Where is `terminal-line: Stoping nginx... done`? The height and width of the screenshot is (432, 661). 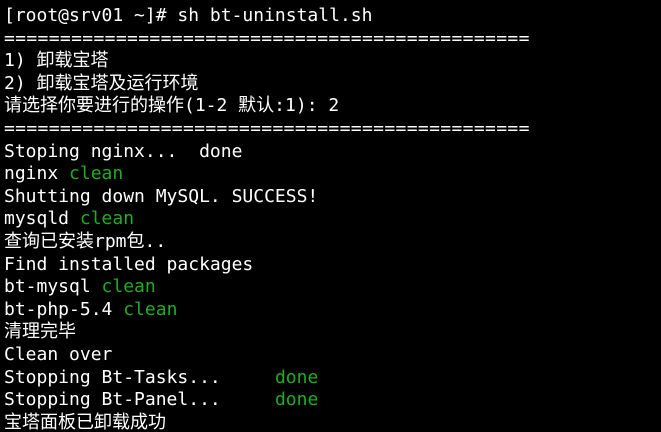 terminal-line: Stoping nginx... done is located at coordinates (332, 152).